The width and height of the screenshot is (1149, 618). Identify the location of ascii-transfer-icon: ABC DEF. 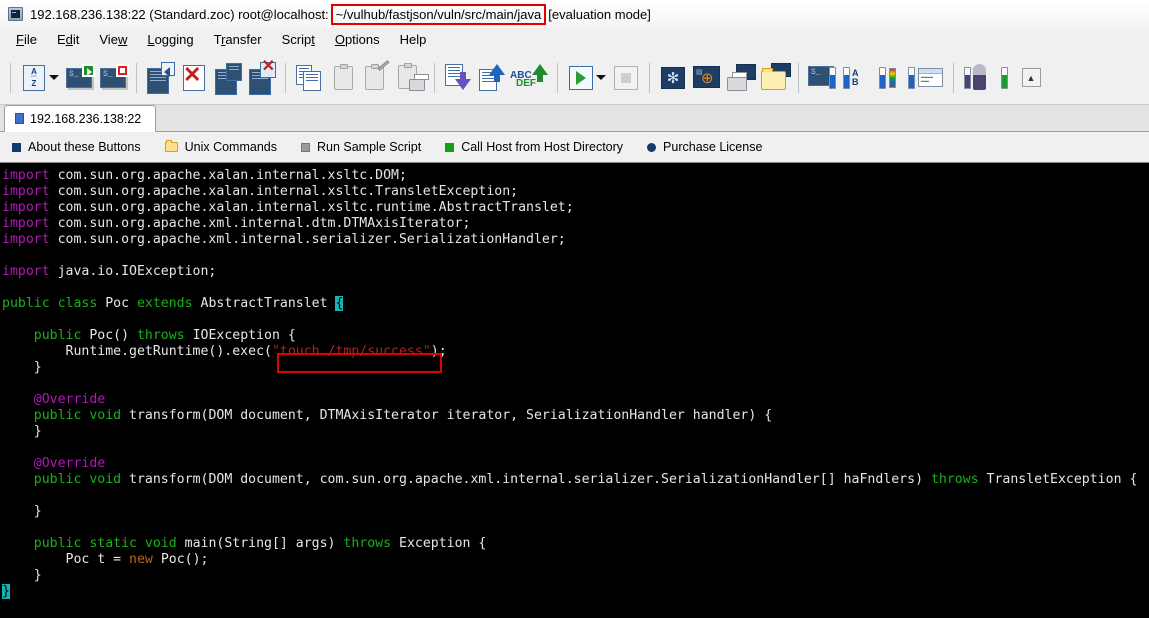
(530, 78).